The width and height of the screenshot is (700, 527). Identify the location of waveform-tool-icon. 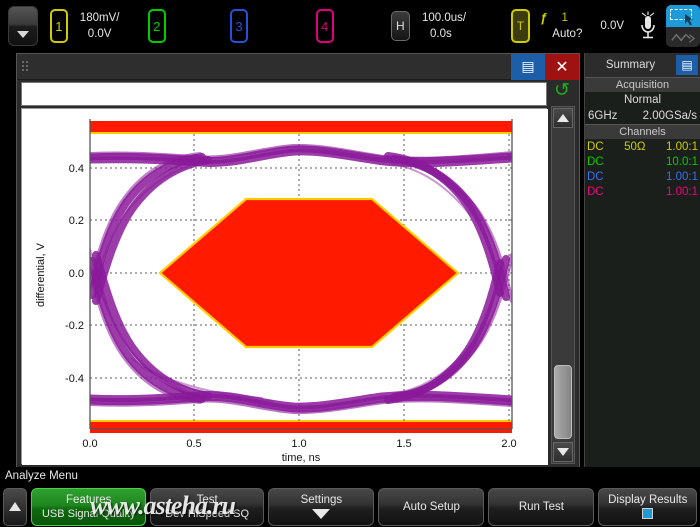
(683, 37).